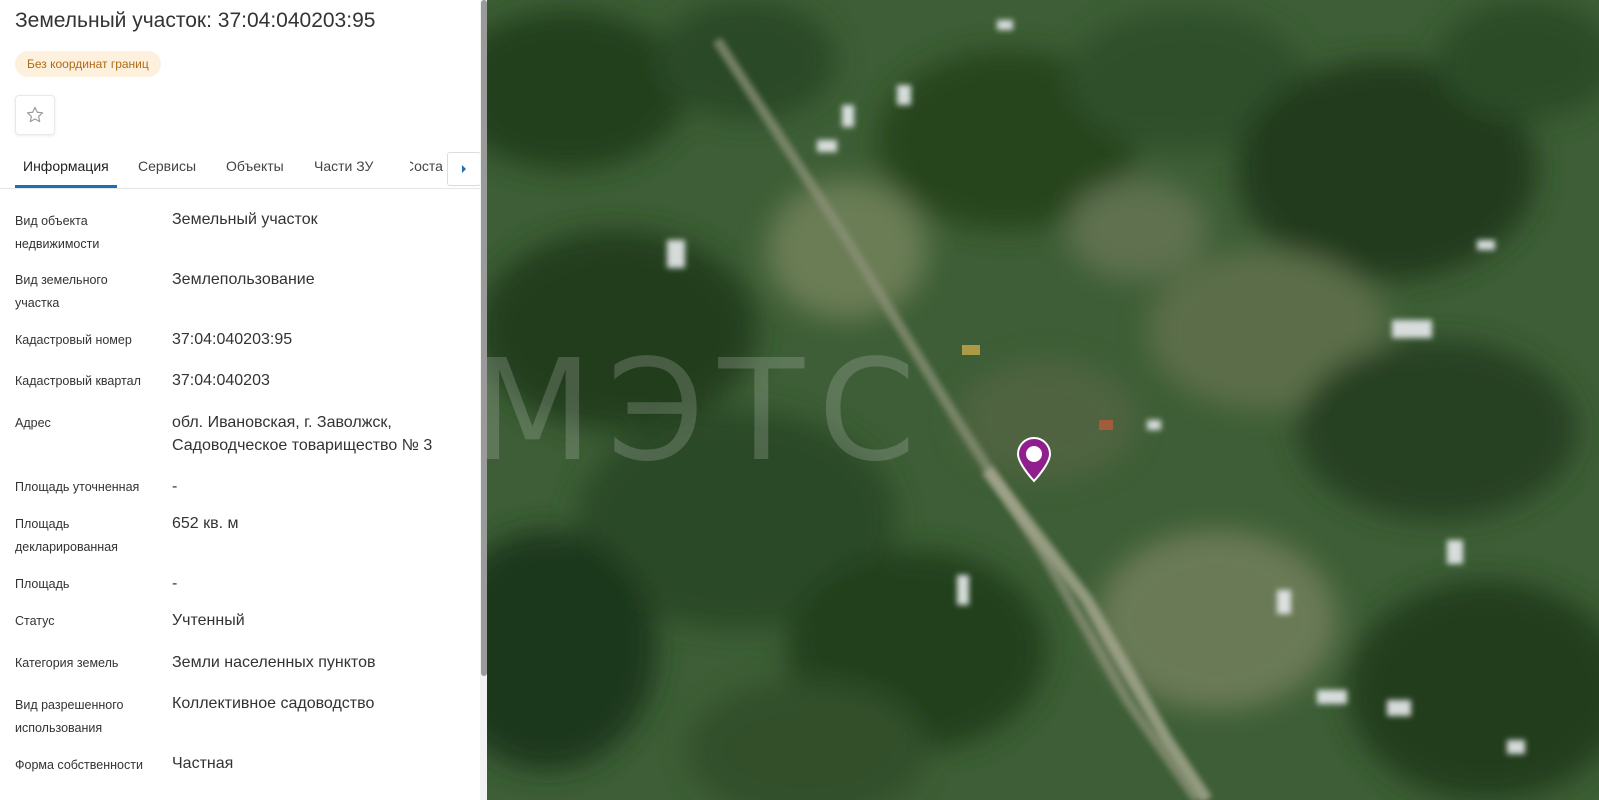 Image resolution: width=1599 pixels, height=800 pixels. What do you see at coordinates (66, 166) in the screenshot?
I see `tab-information: Информация` at bounding box center [66, 166].